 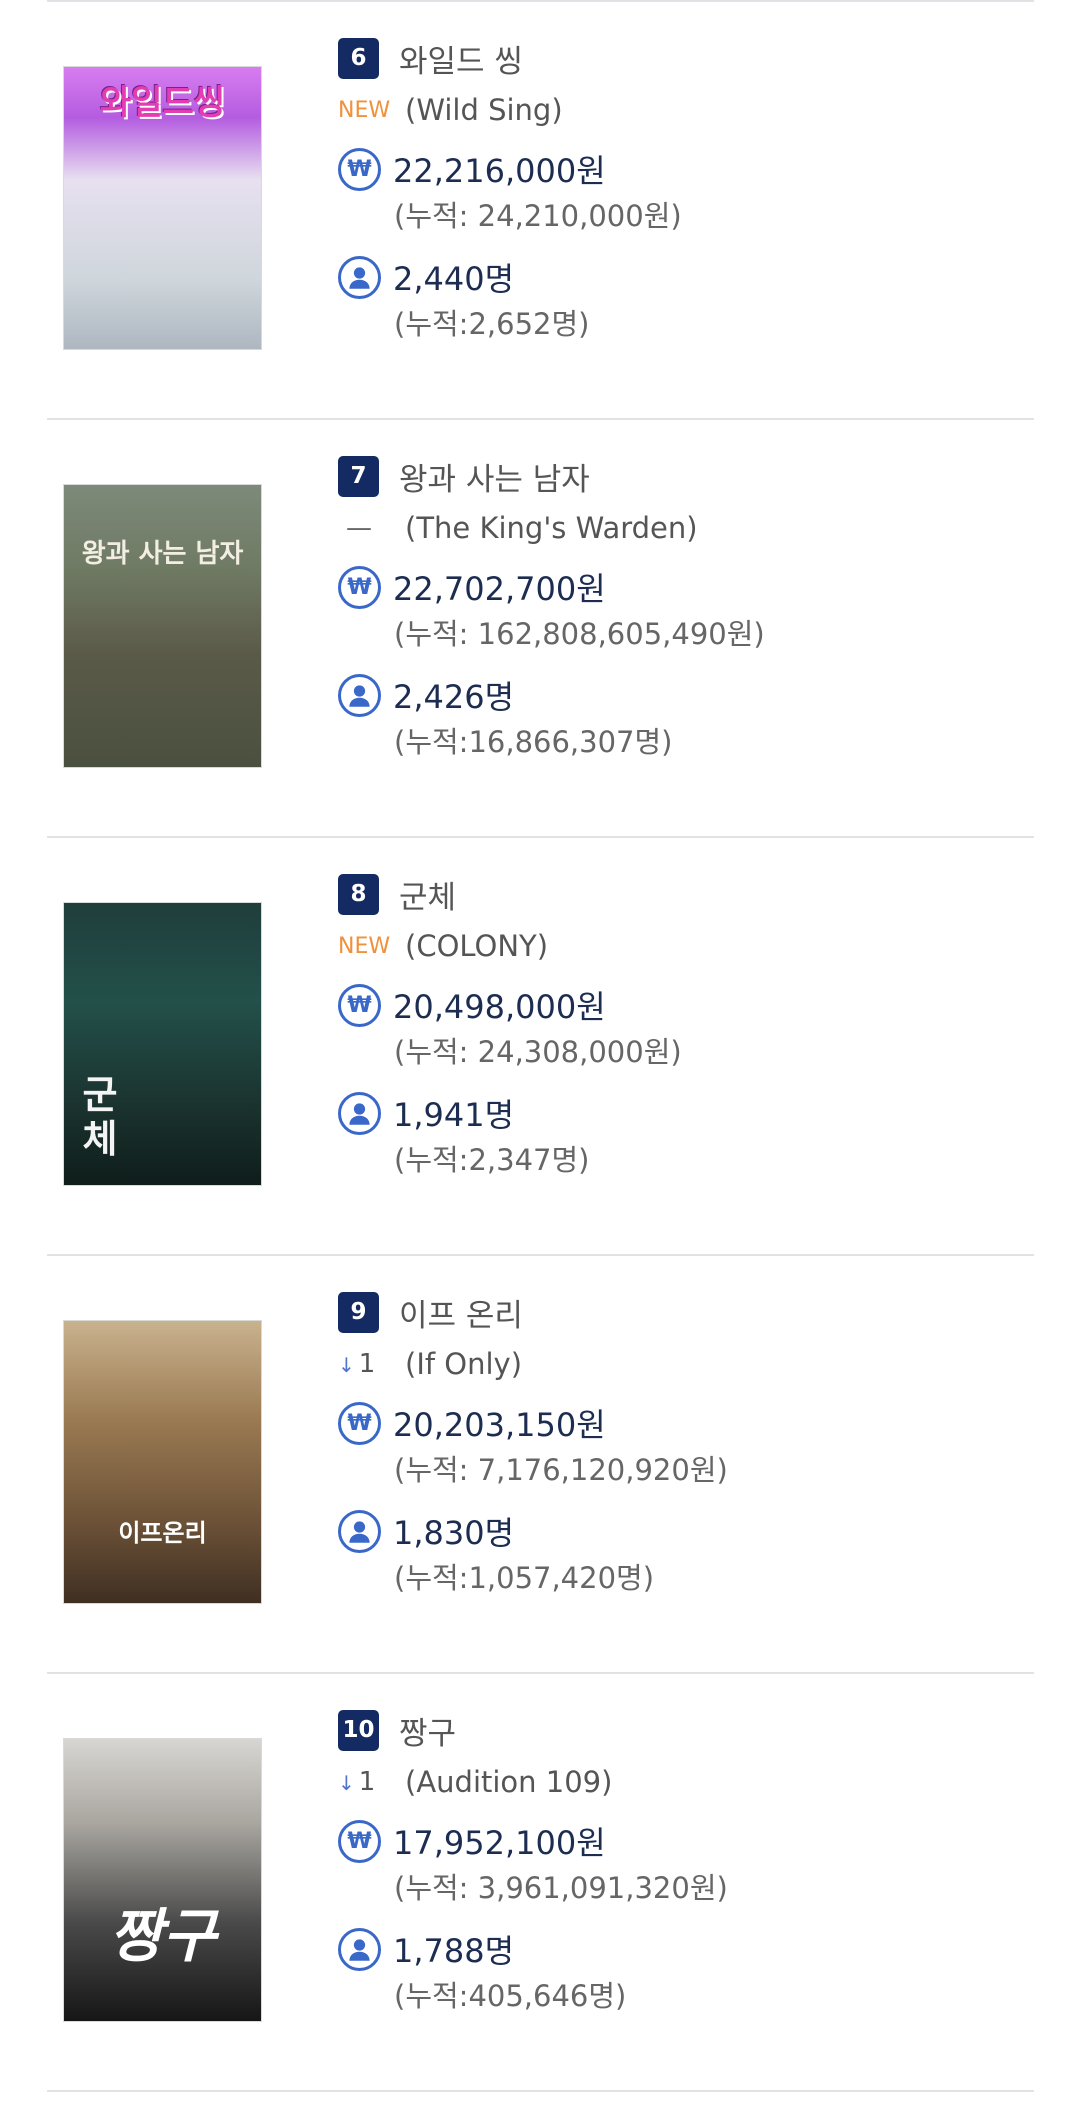 I want to click on daily-revenue: 20,203,150원, so click(x=499, y=1425).